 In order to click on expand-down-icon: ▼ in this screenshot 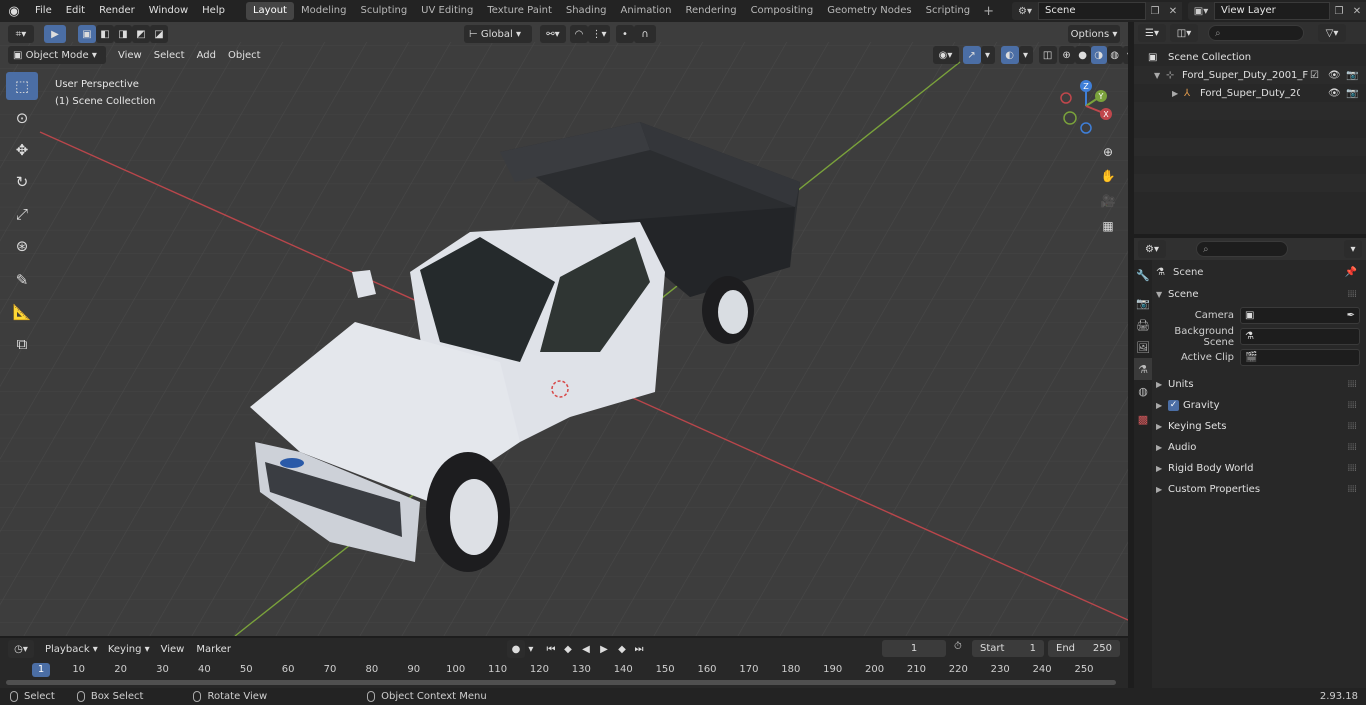, I will do `click(1160, 75)`.